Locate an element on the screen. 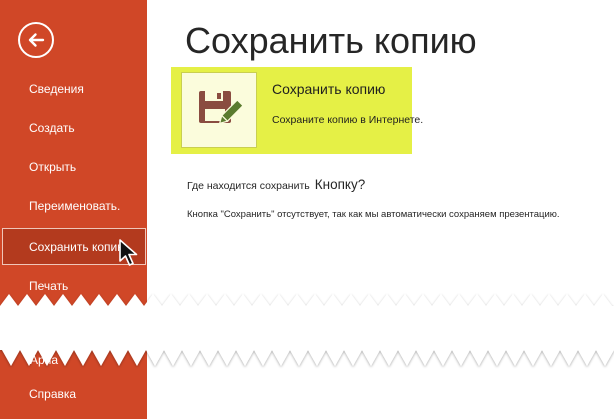  floppy-disk-pencil-icon is located at coordinates (221, 108).